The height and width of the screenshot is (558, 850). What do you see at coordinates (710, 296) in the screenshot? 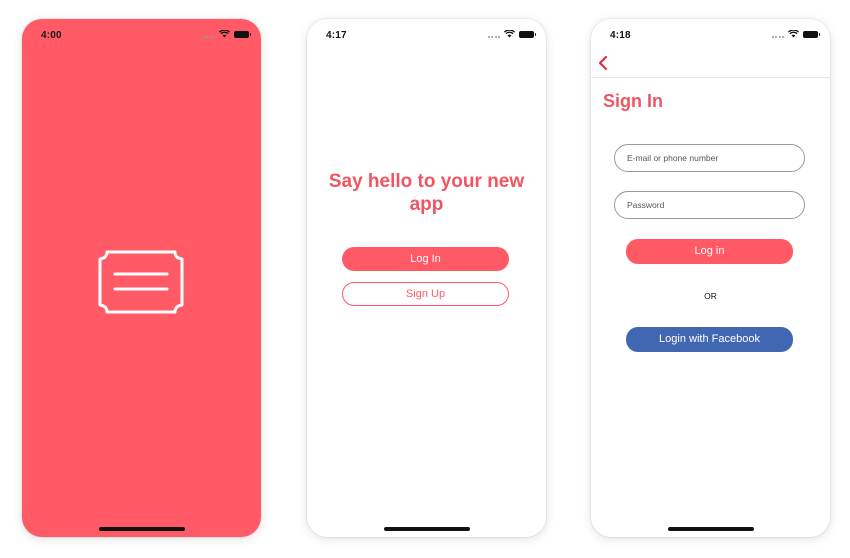
I see `or-divider-label: OR` at bounding box center [710, 296].